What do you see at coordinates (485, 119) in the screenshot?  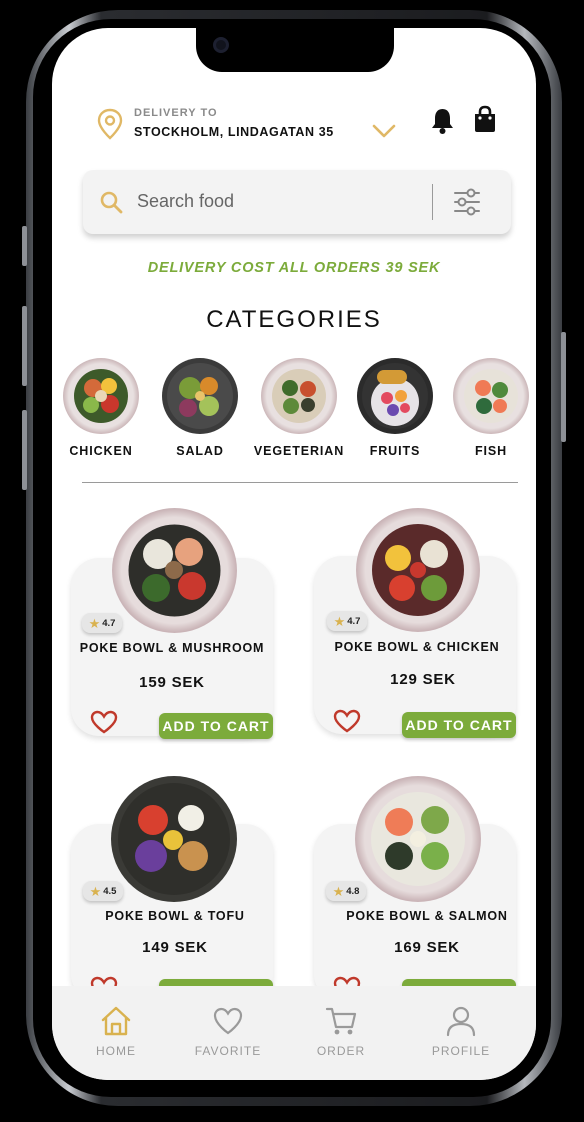 I see `shopping-bag-icon` at bounding box center [485, 119].